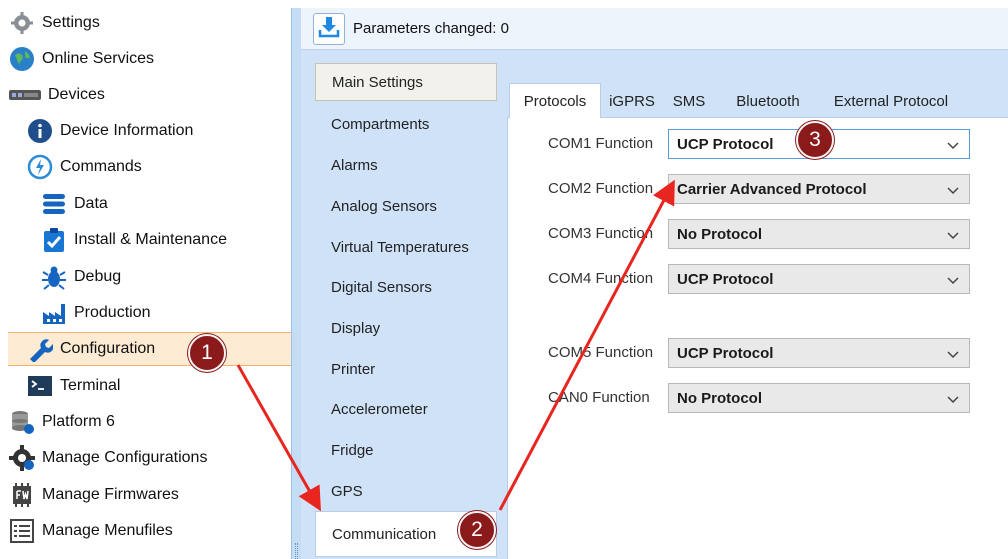 This screenshot has height=559, width=1008. What do you see at coordinates (71, 22) in the screenshot?
I see `tree-item-label: Settings` at bounding box center [71, 22].